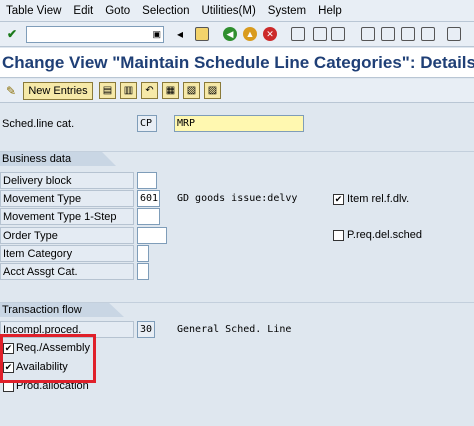  I want to click on first-page-icon, so click(368, 34).